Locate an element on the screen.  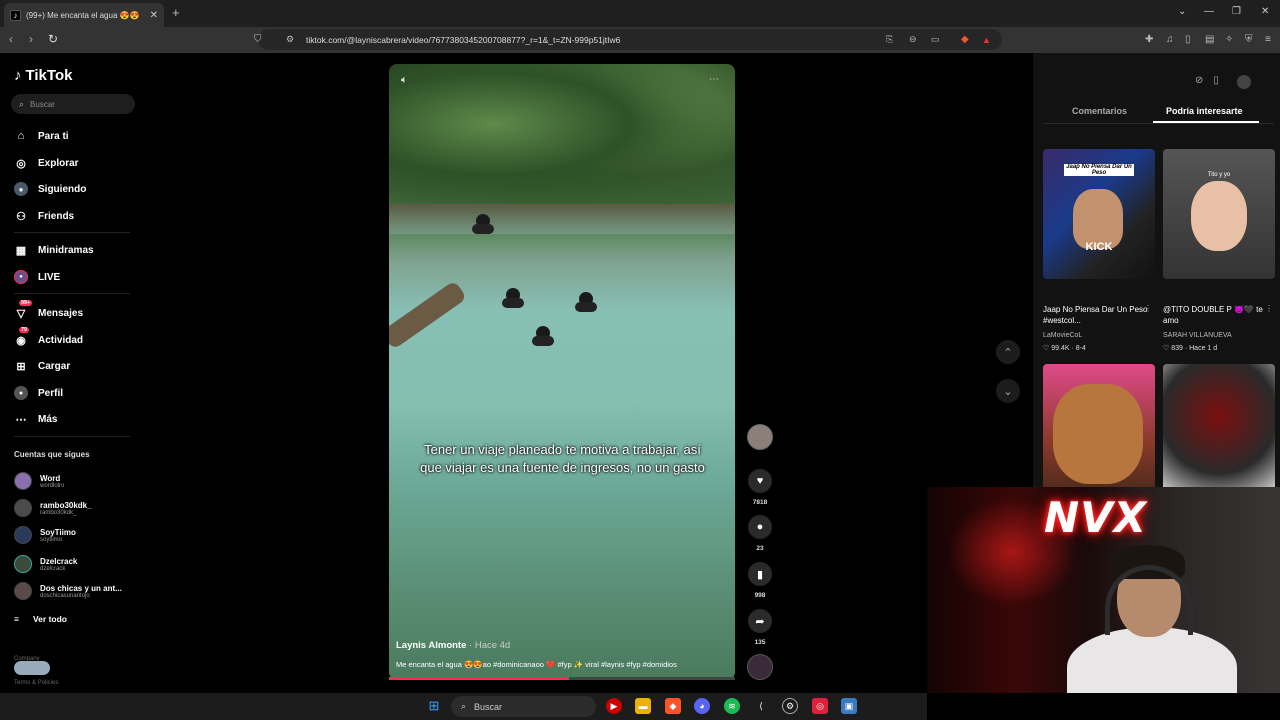
card-title: @TITO DOUBLE P 😈🖤 te amo is located at coordinates (1216, 315).